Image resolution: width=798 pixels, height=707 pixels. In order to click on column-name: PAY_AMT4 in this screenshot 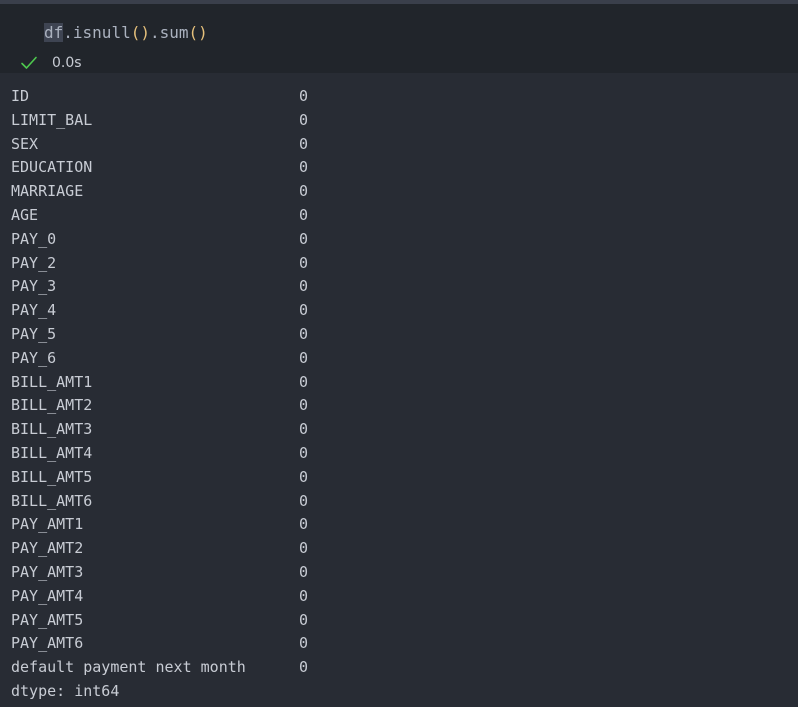, I will do `click(47, 595)`.